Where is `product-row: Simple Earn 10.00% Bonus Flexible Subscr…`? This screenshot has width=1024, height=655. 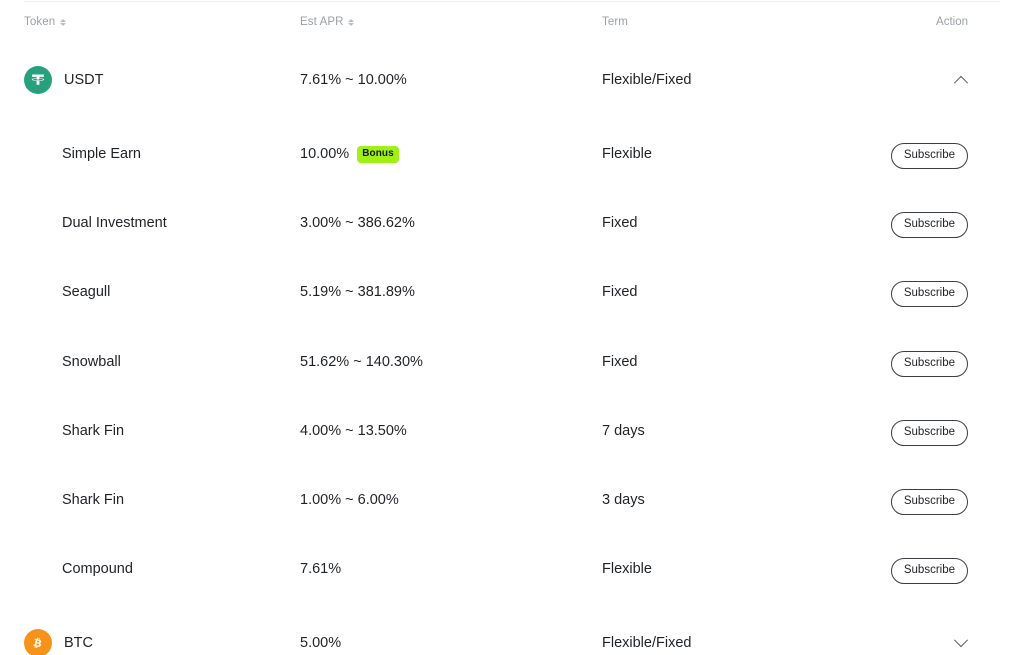
product-row: Simple Earn 10.00% Bonus Flexible Subscr… is located at coordinates (512, 154).